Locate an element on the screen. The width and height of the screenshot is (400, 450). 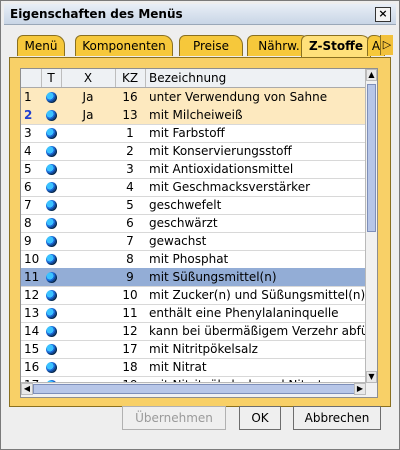
header-bezeichnung: Bezeichnung is located at coordinates (255, 78).